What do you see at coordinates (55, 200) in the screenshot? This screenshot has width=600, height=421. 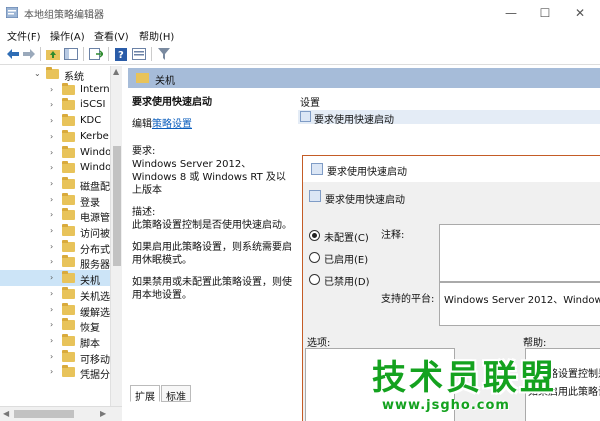 I see `tree-item: › 登录` at bounding box center [55, 200].